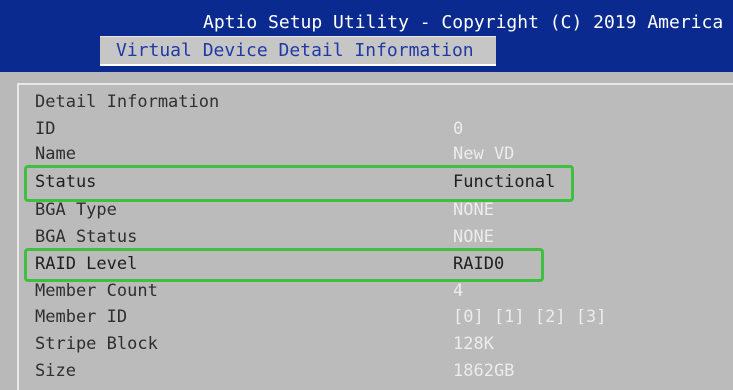  I want to click on detail-row-member-count: Member Count 4, so click(380, 293).